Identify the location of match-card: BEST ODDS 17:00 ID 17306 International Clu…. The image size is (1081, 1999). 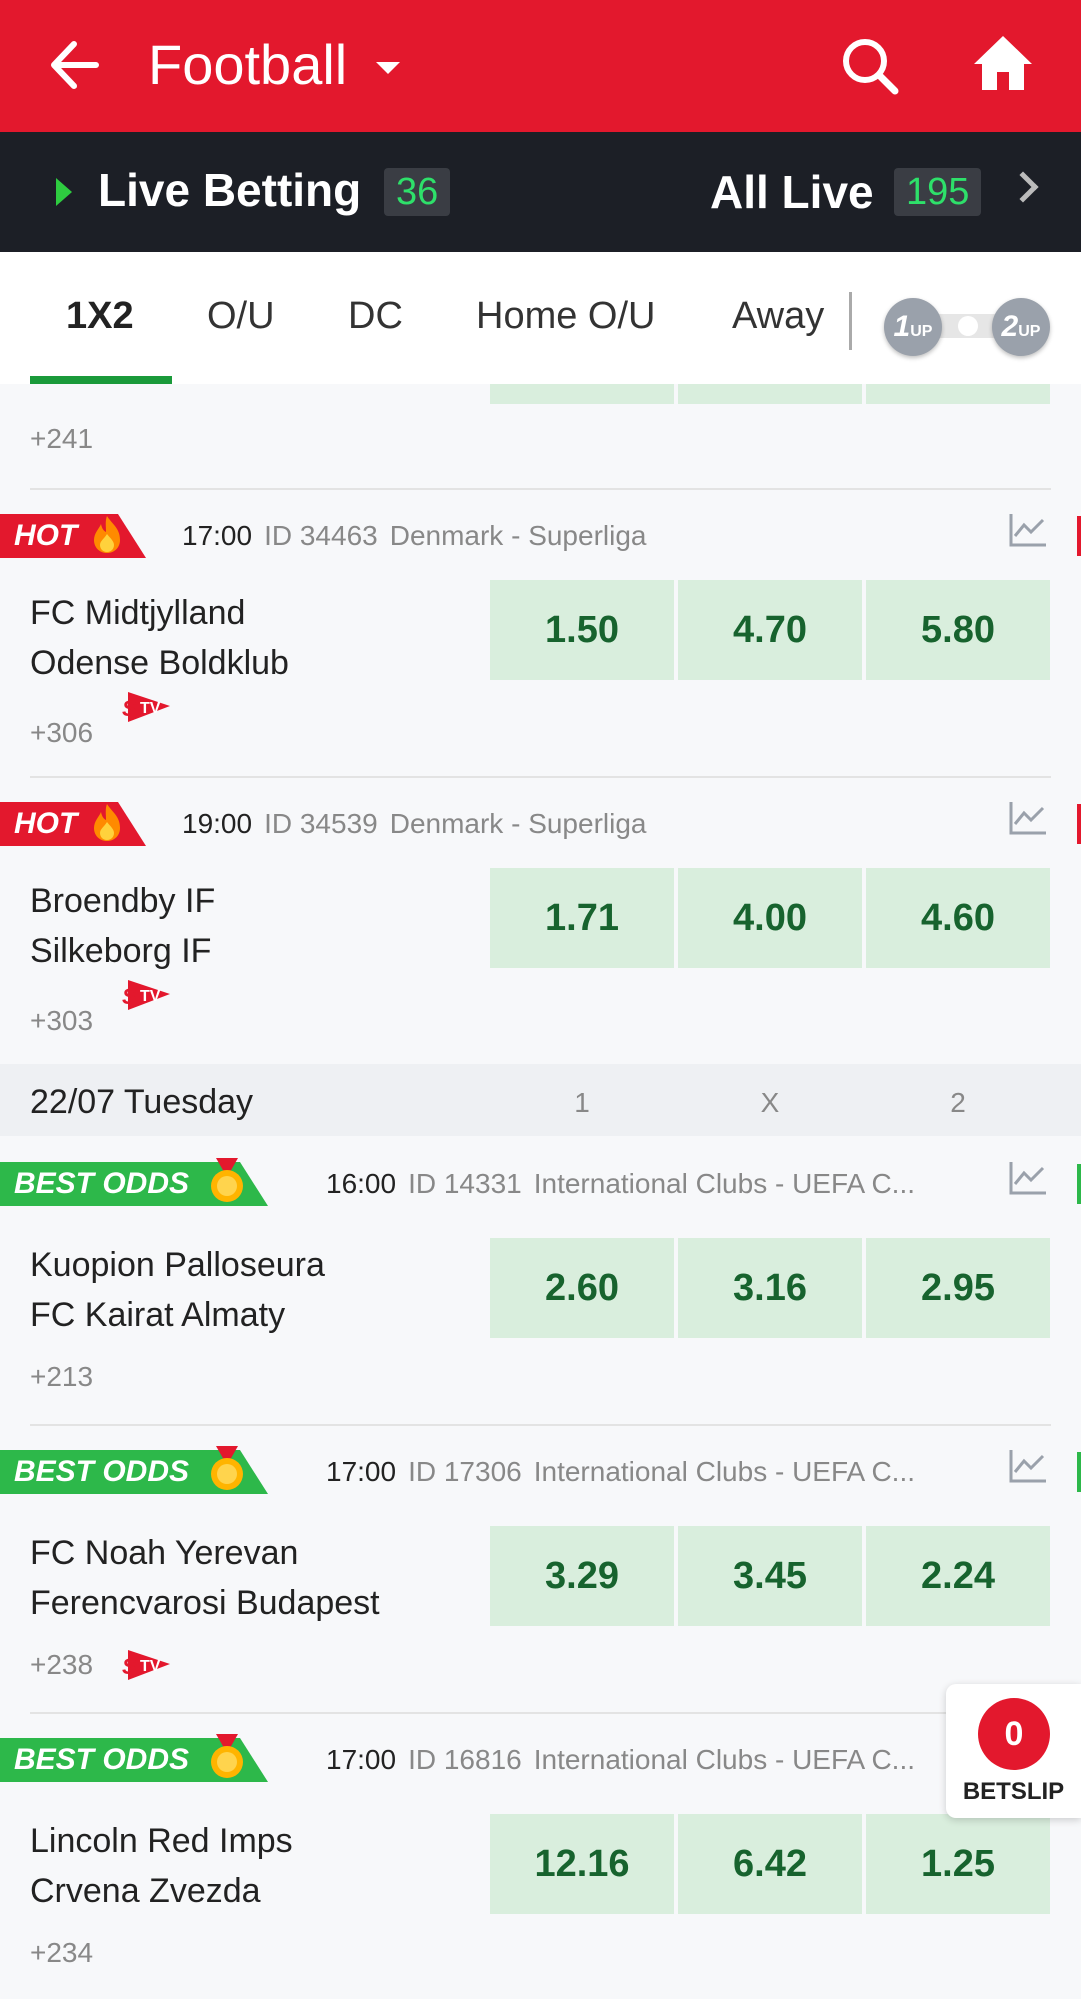
(540, 1574).